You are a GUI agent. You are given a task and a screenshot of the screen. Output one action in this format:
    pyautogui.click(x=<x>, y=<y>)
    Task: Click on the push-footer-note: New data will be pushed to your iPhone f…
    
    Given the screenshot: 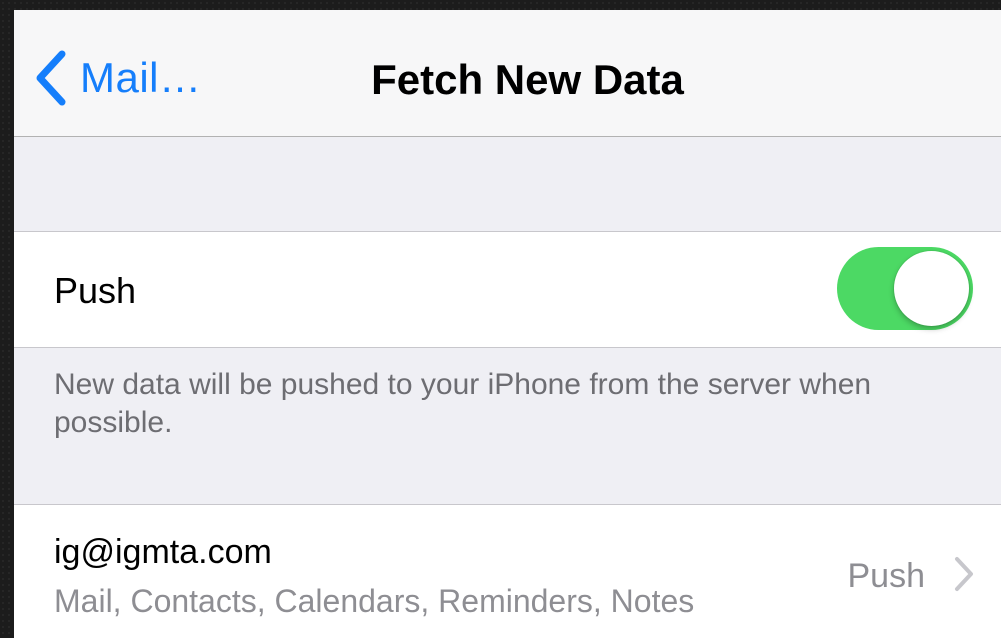 What is the action you would take?
    pyautogui.click(x=463, y=403)
    